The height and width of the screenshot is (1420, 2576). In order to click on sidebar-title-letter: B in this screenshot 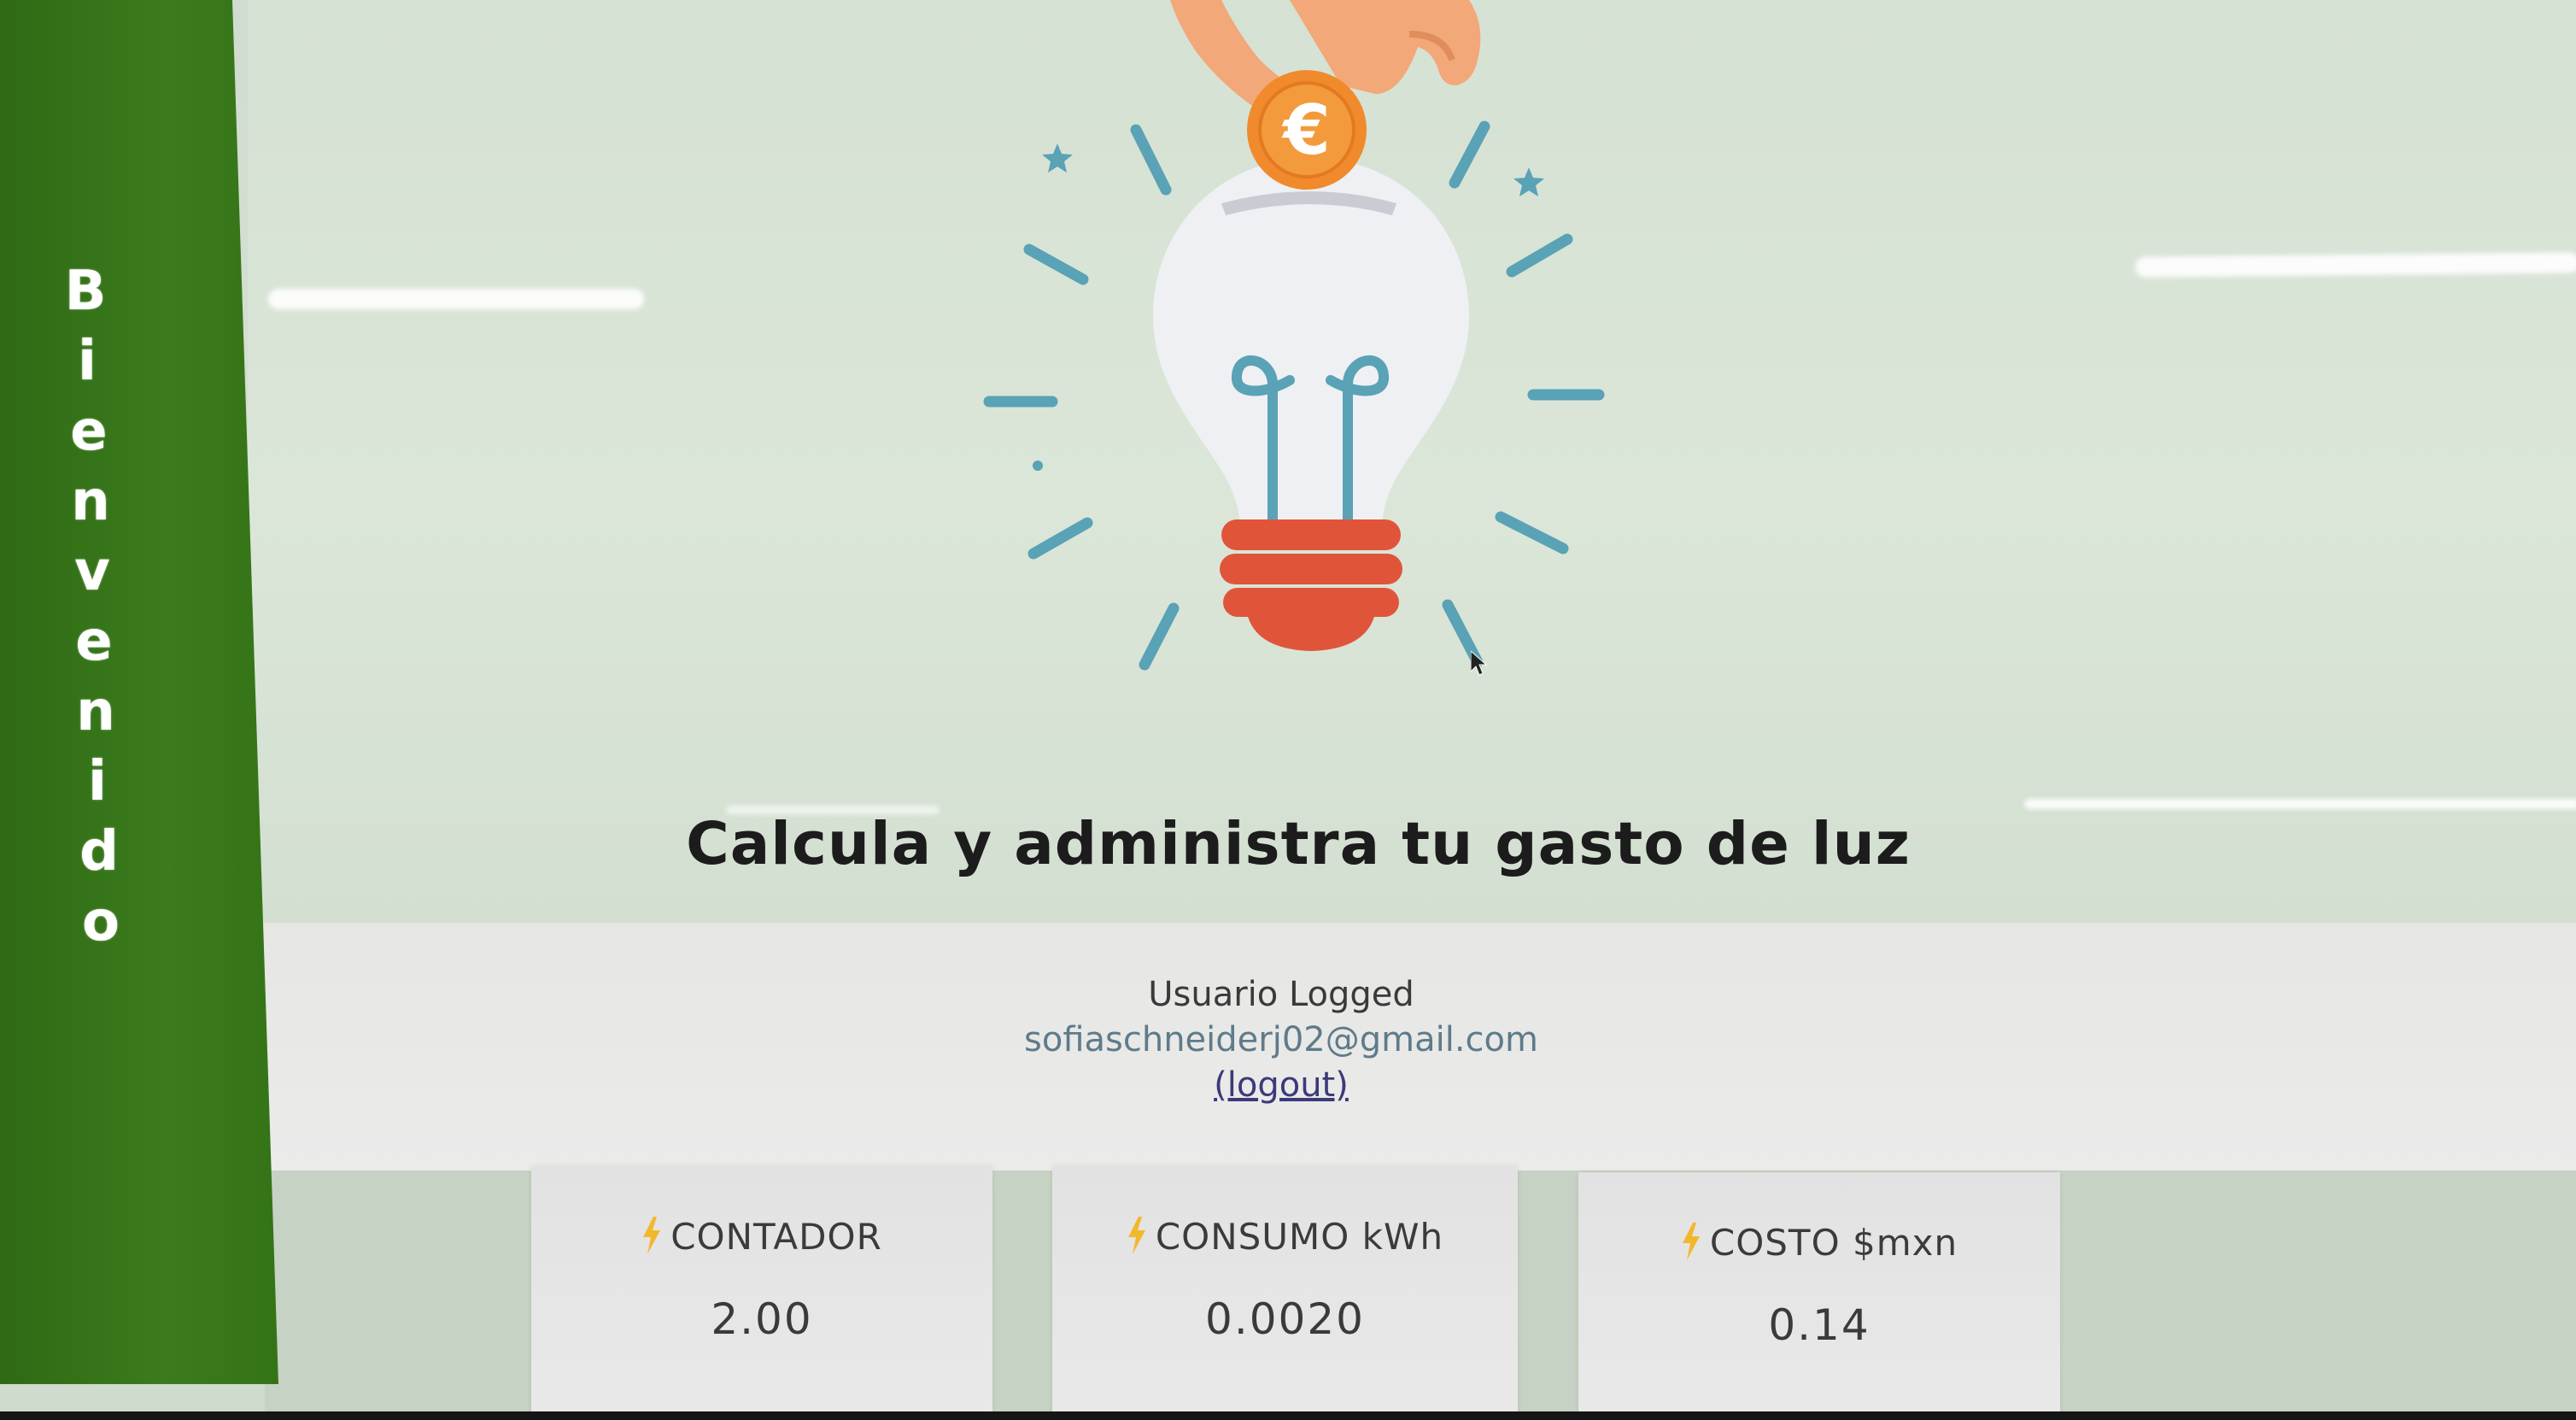, I will do `click(85, 291)`.